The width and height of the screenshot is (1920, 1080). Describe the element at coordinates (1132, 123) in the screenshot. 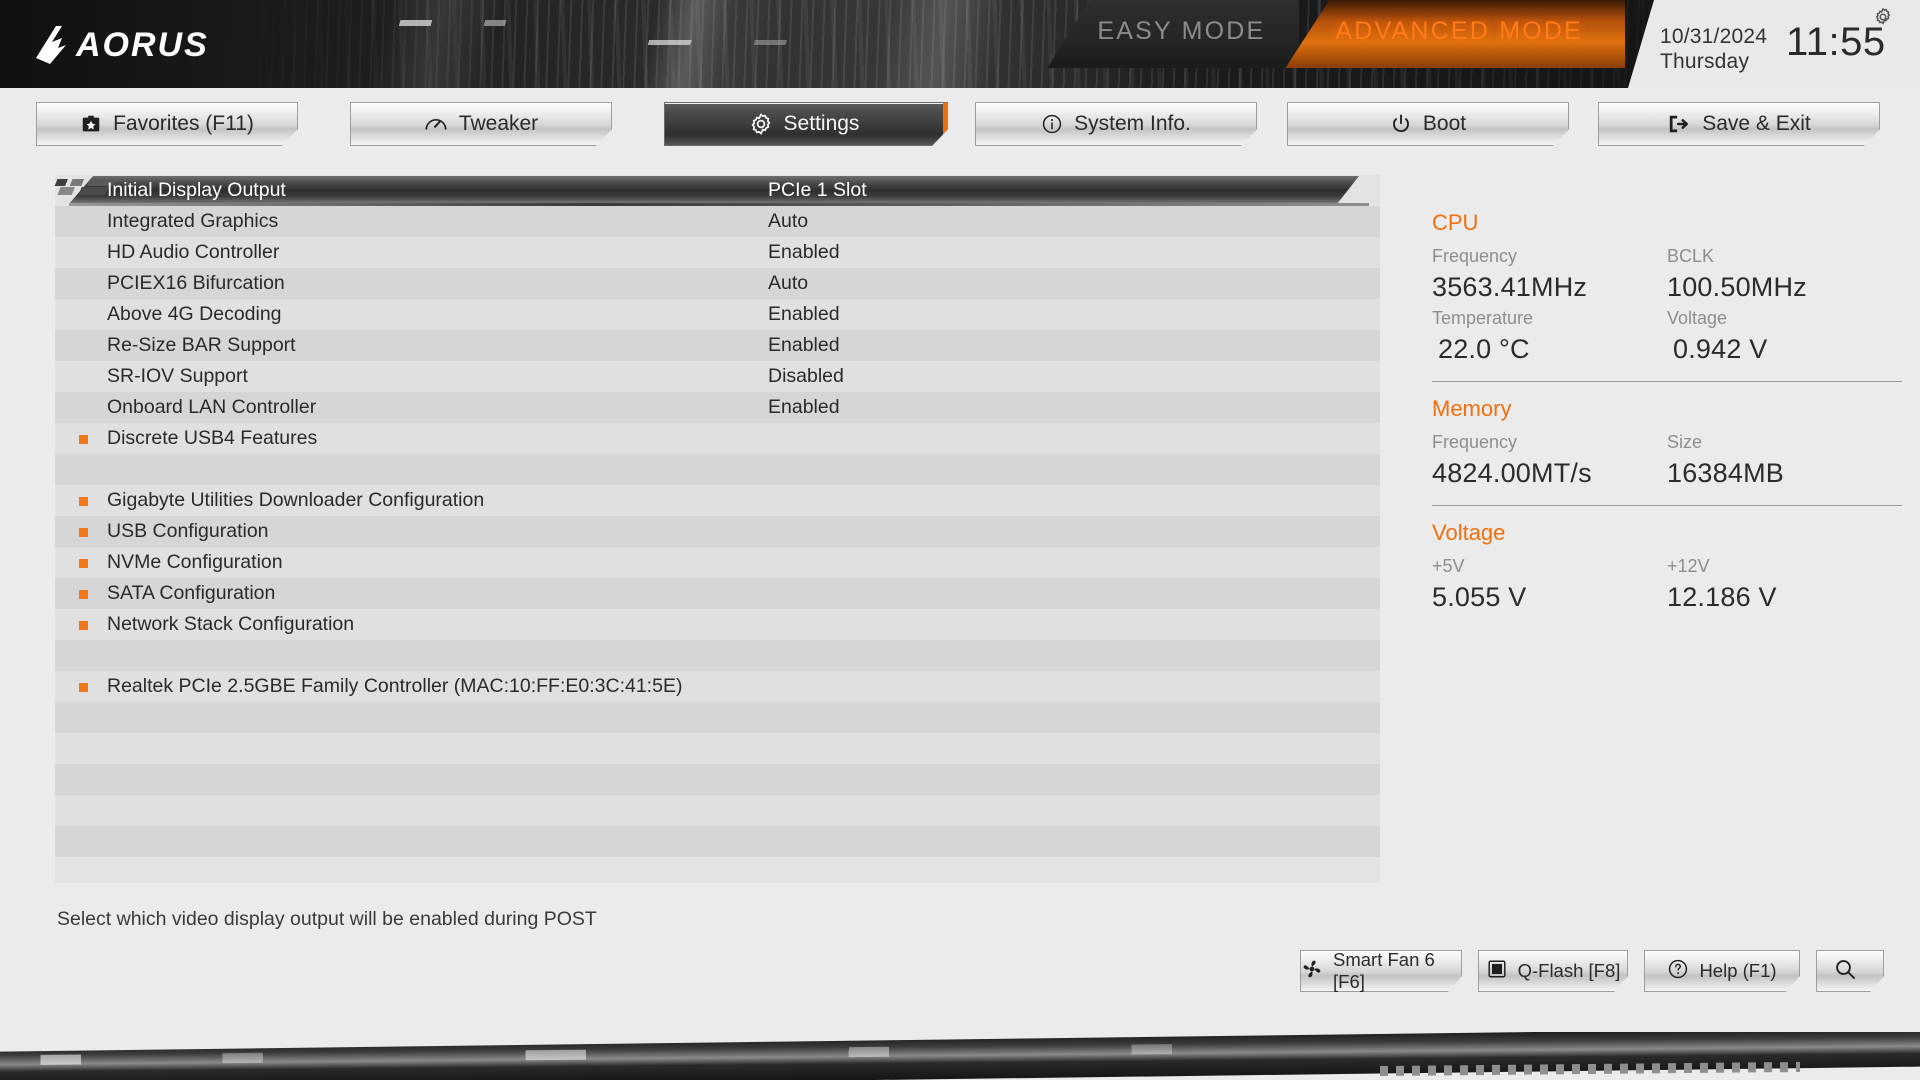

I see `tab-system-info-label: System Info.` at that location.